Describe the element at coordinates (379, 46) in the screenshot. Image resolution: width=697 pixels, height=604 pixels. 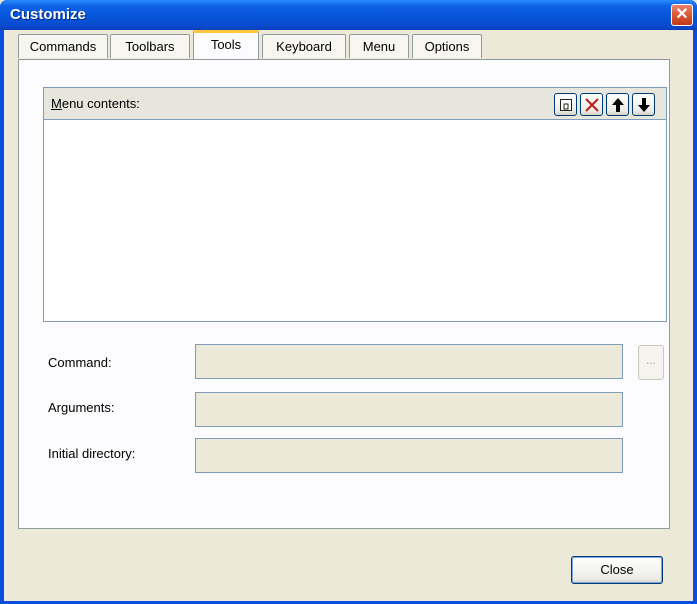
I see `tab-menu: Menu` at that location.